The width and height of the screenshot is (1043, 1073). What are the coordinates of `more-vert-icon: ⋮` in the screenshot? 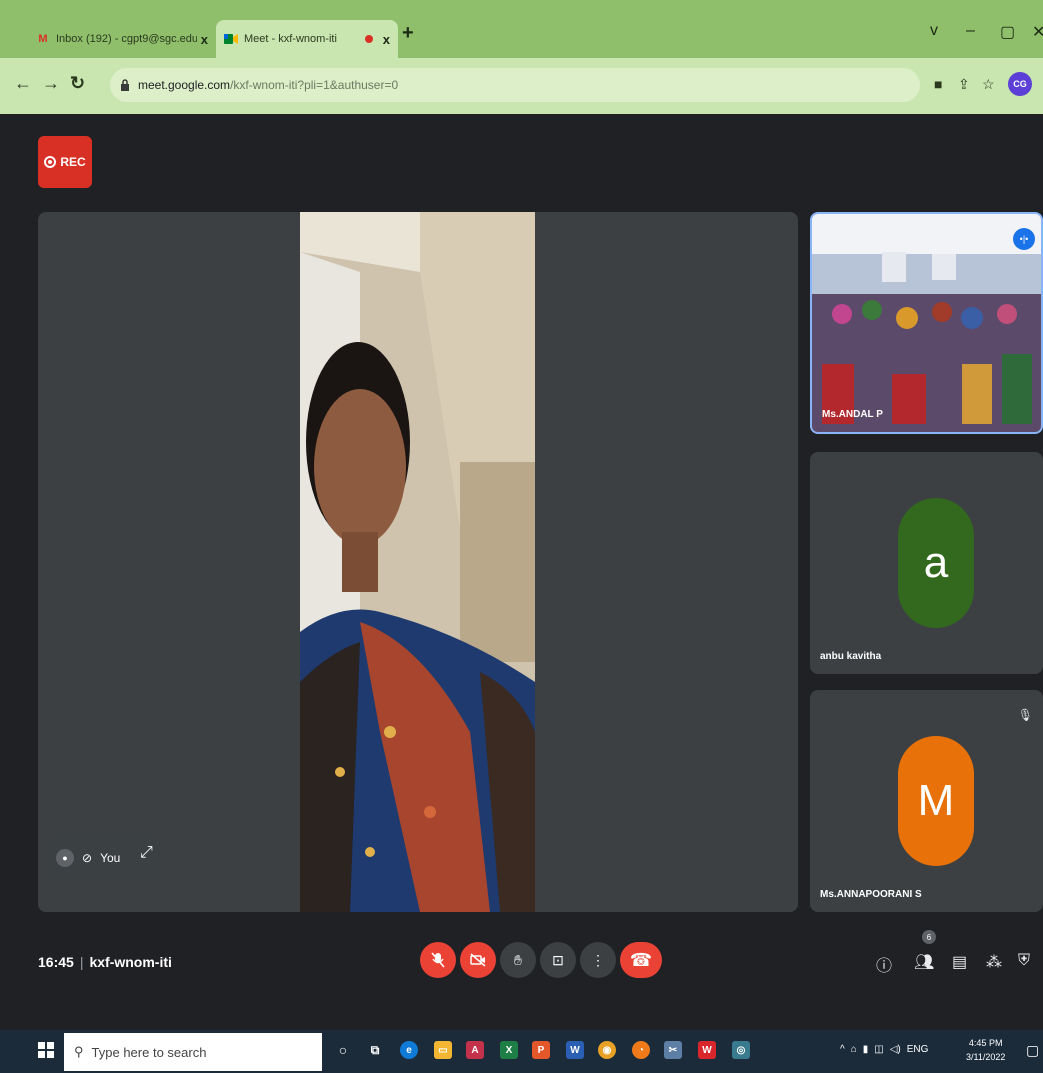 It's located at (598, 959).